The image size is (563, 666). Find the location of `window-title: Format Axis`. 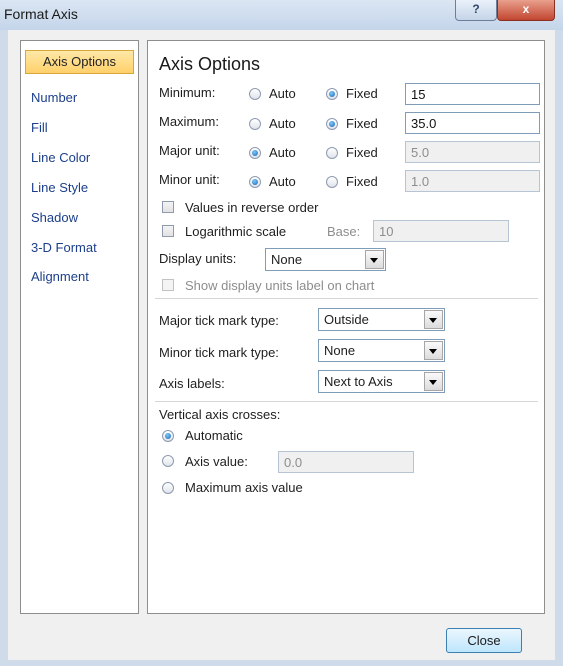

window-title: Format Axis is located at coordinates (41, 14).